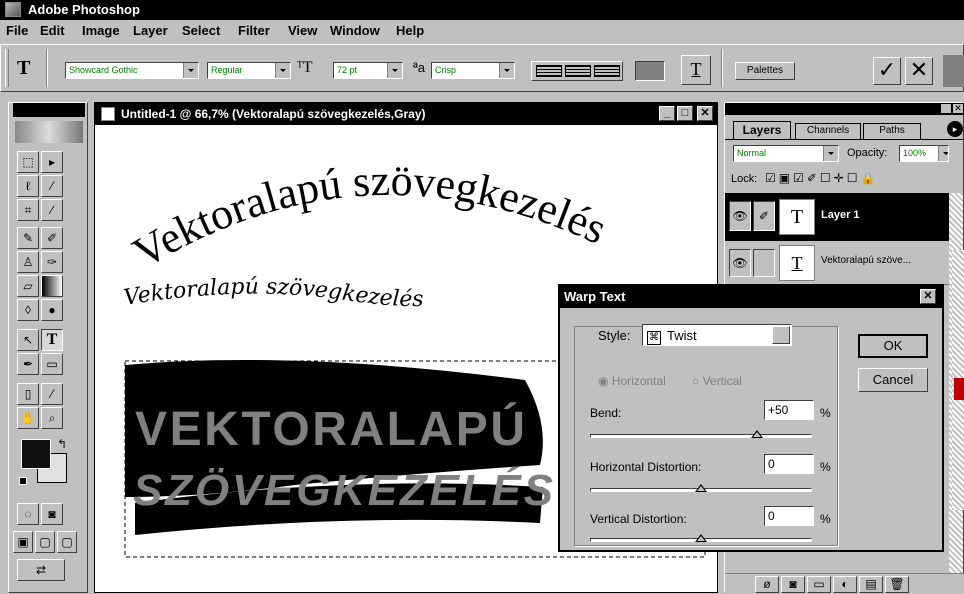 The width and height of the screenshot is (964, 594). Describe the element at coordinates (28, 210) in the screenshot. I see `crop-tool-icon: ⌗` at that location.